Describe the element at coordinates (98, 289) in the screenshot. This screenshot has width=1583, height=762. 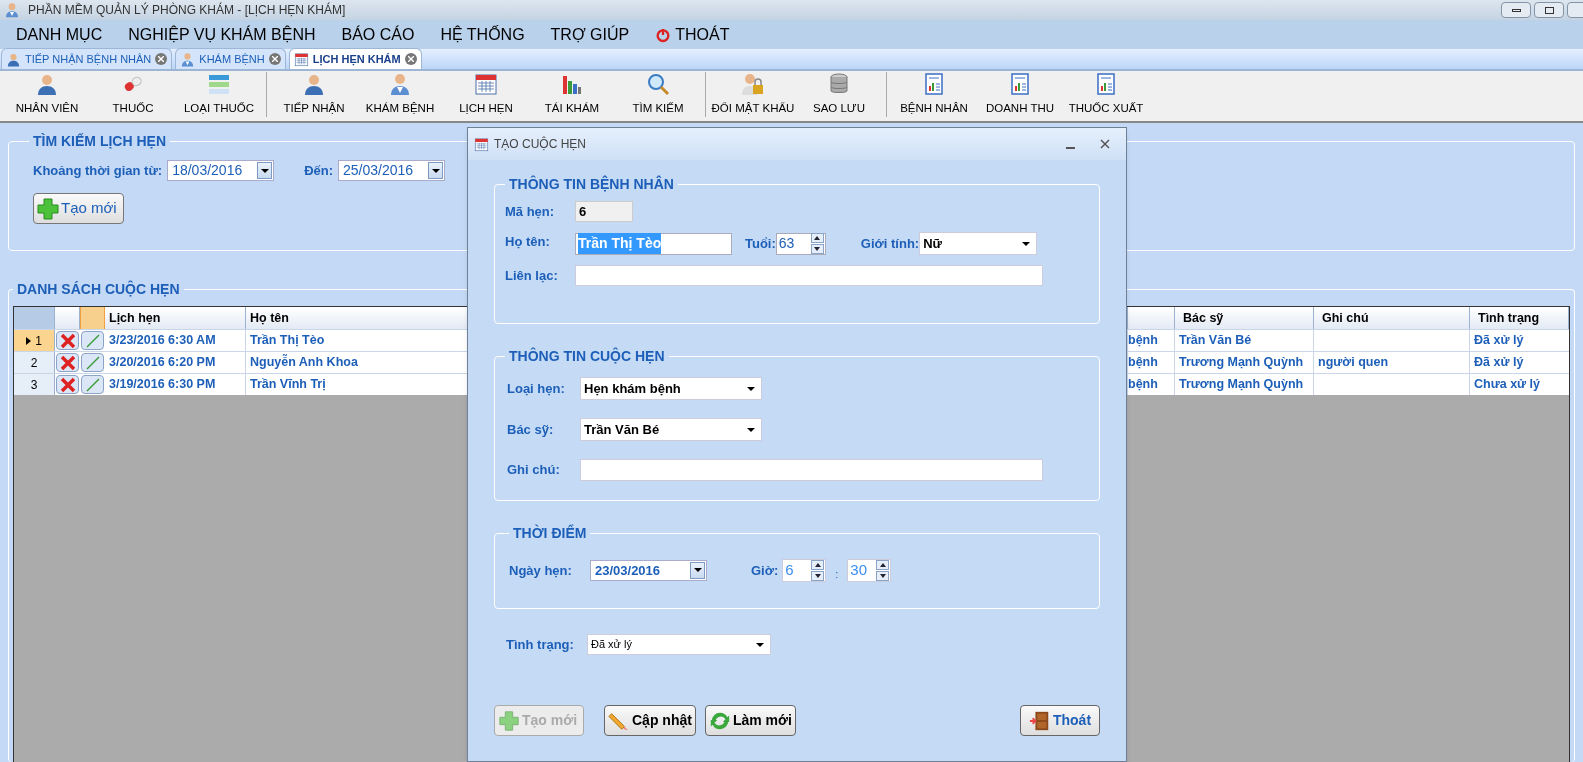
I see `group-title: DANH SÁCH CUỘC HẸN` at that location.